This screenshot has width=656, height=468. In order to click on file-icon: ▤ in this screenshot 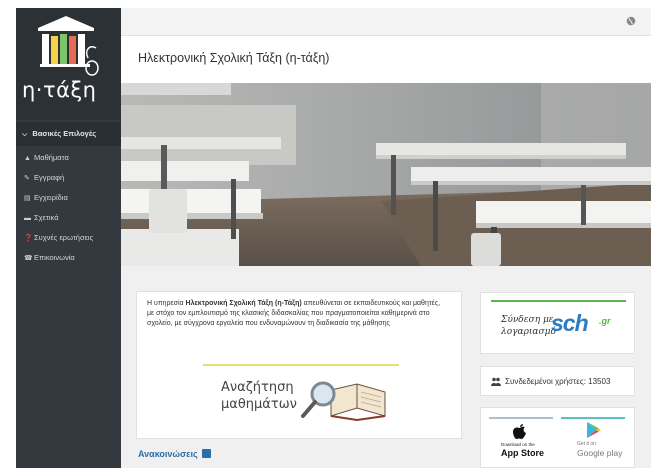, I will do `click(27, 198)`.